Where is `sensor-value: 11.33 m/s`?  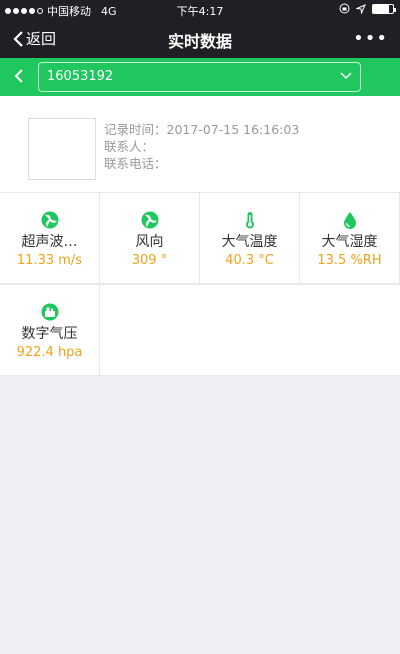
sensor-value: 11.33 m/s is located at coordinates (49, 260).